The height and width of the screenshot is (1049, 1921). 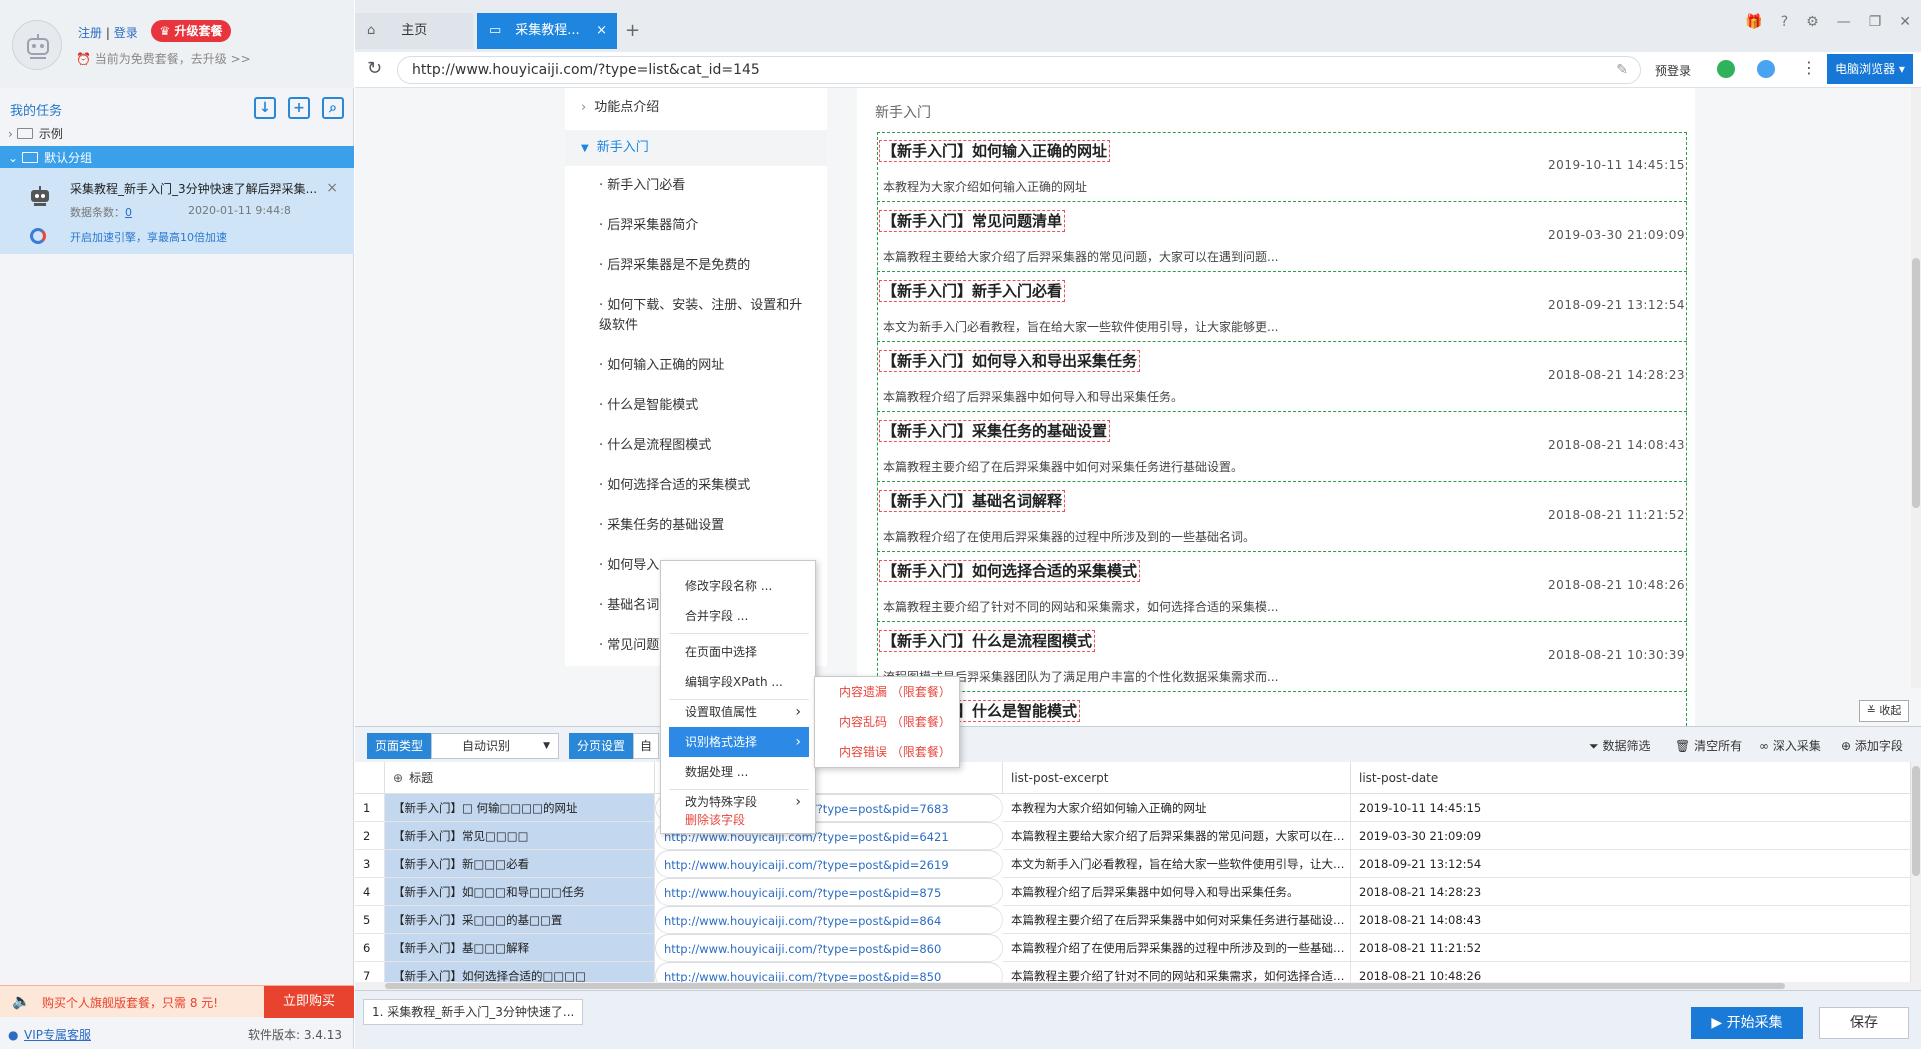 What do you see at coordinates (37, 45) in the screenshot?
I see `avatar` at bounding box center [37, 45].